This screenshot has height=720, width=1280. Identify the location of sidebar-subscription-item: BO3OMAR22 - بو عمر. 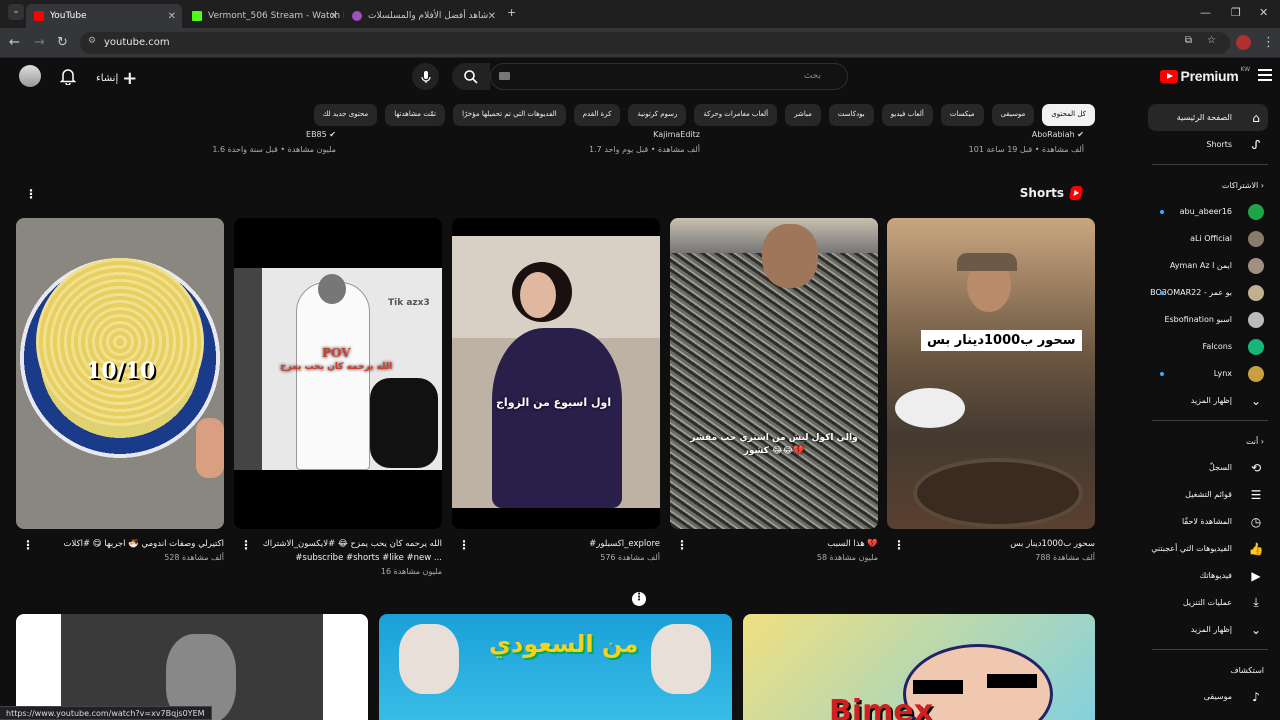
(1210, 292).